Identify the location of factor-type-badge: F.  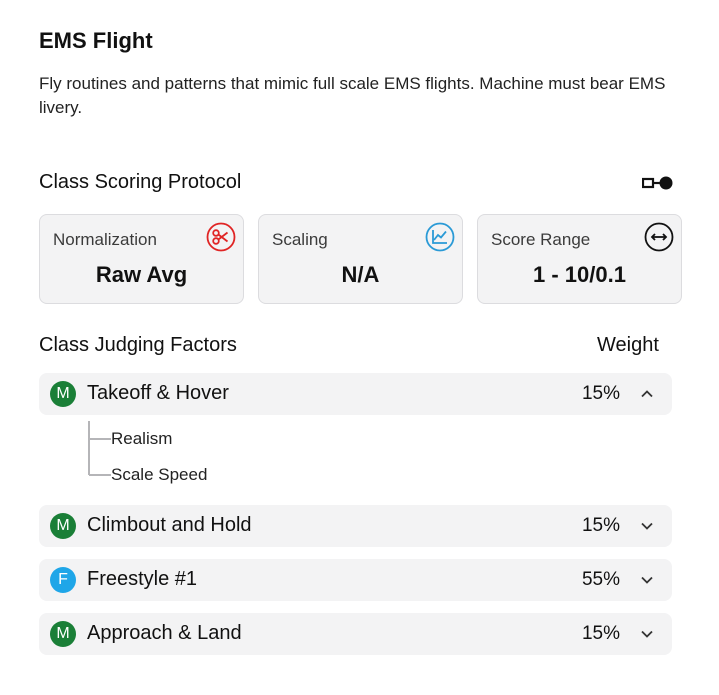
(63, 580).